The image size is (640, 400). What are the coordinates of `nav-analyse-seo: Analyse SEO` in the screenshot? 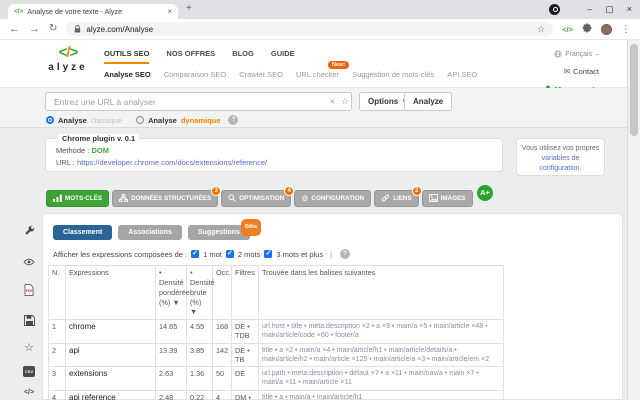 It's located at (127, 74).